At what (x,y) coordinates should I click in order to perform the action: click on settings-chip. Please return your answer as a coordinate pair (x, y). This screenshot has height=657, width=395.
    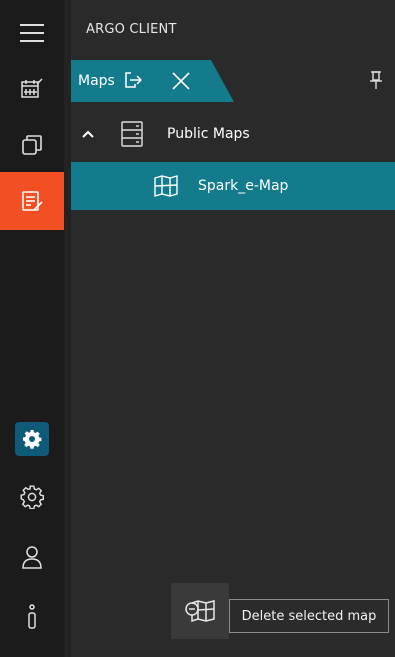
    Looking at the image, I should click on (32, 439).